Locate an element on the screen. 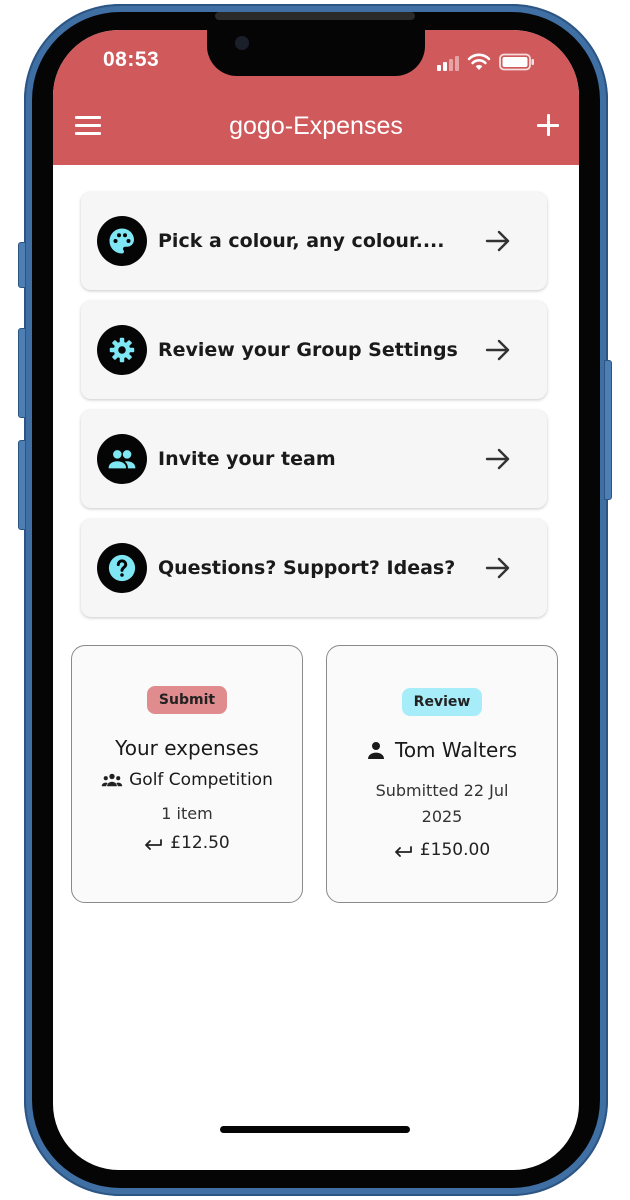 This screenshot has width=630, height=1200. action-invite-team: Invite your team is located at coordinates (314, 459).